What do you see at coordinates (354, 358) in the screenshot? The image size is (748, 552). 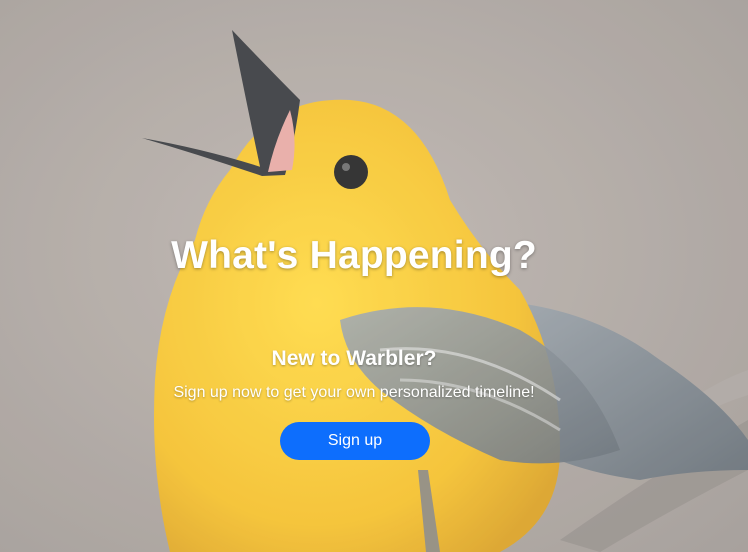 I see `hero-subheading: New to Warbler?` at bounding box center [354, 358].